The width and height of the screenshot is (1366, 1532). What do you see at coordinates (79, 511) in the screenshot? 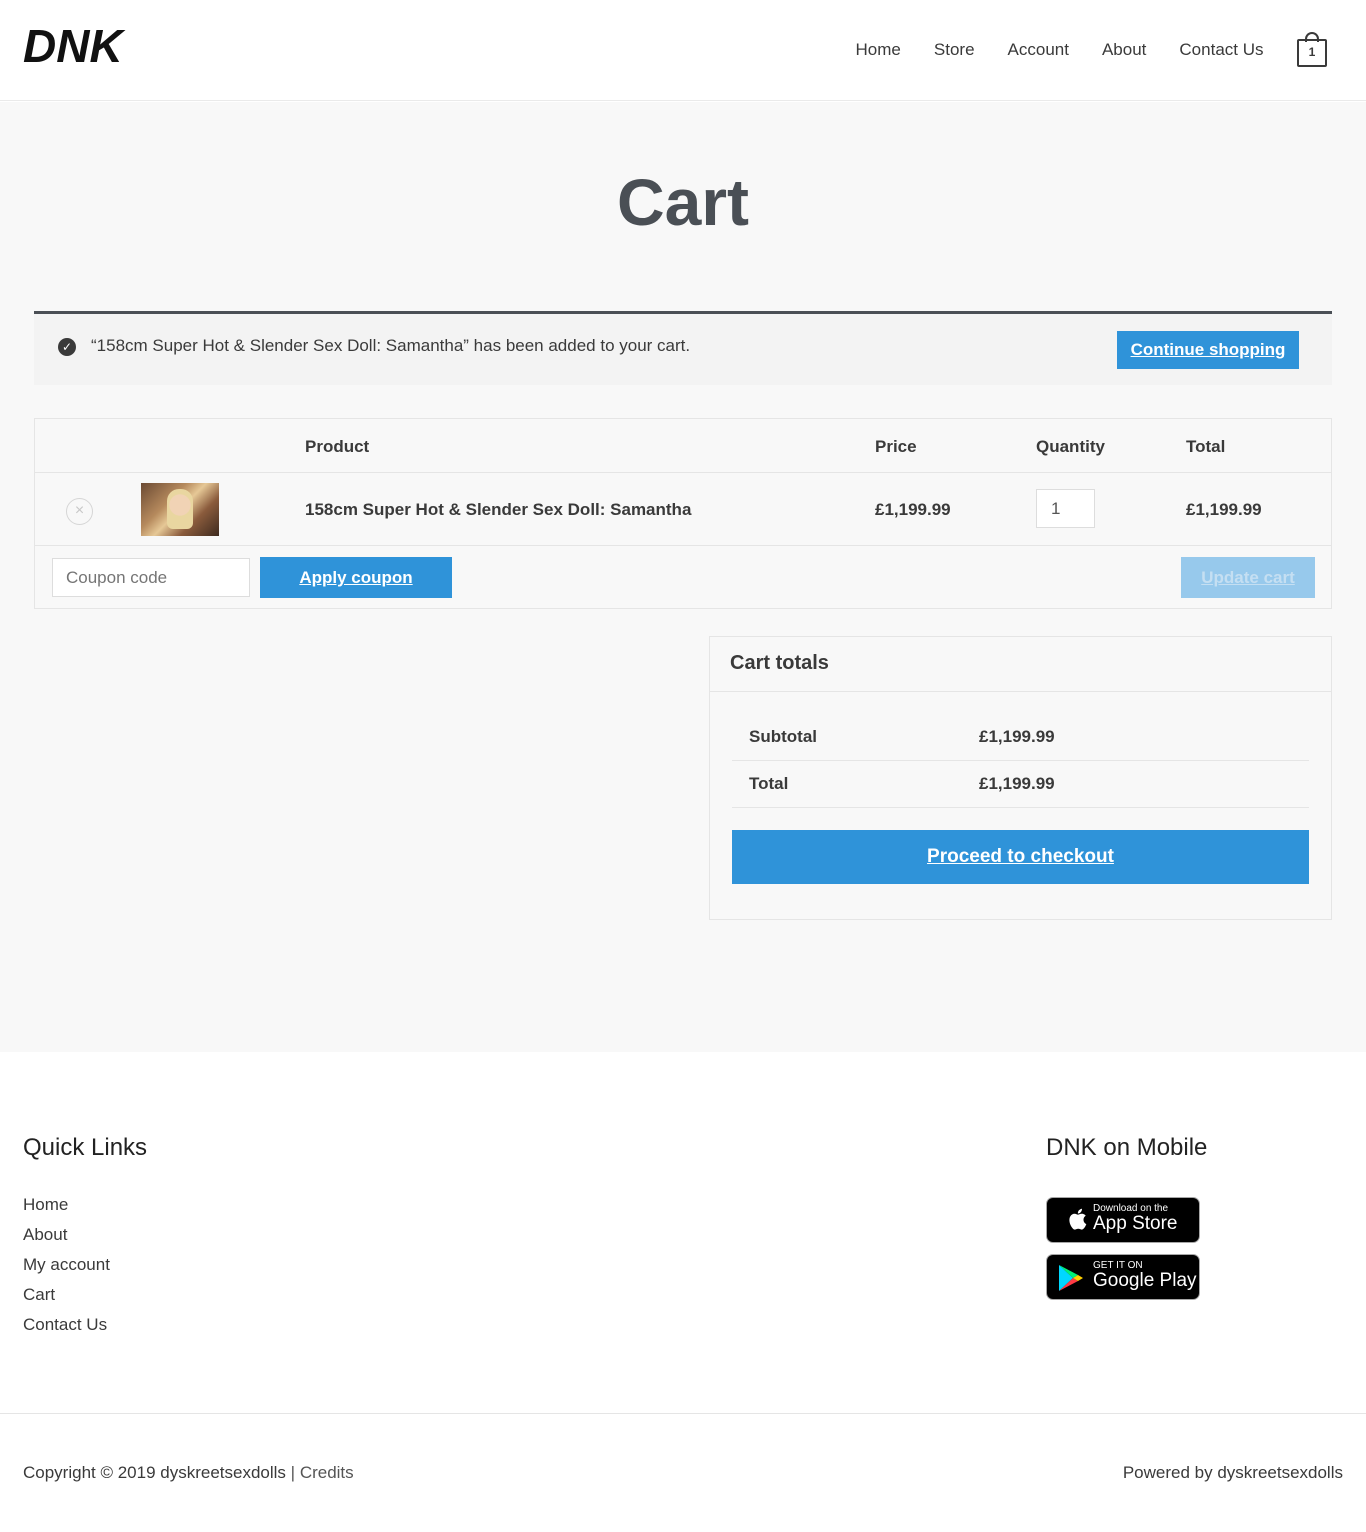
I see `remove-item-icon: ×` at bounding box center [79, 511].